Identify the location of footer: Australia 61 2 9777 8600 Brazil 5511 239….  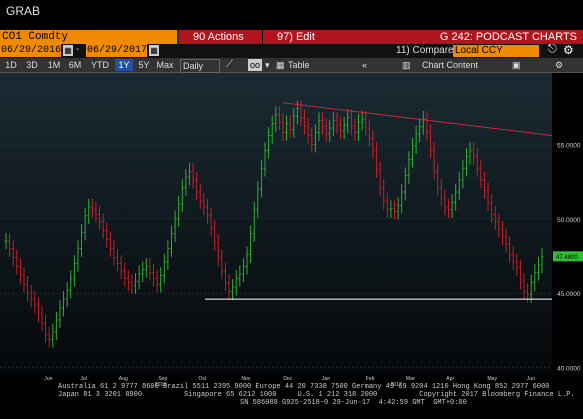
(318, 395).